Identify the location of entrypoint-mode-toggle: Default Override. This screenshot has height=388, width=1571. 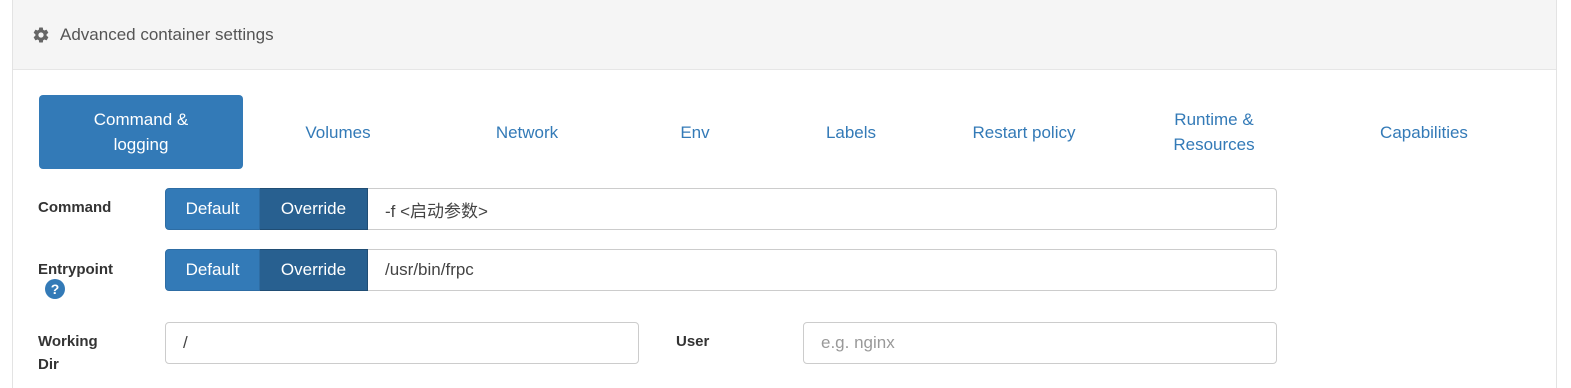
(266, 270).